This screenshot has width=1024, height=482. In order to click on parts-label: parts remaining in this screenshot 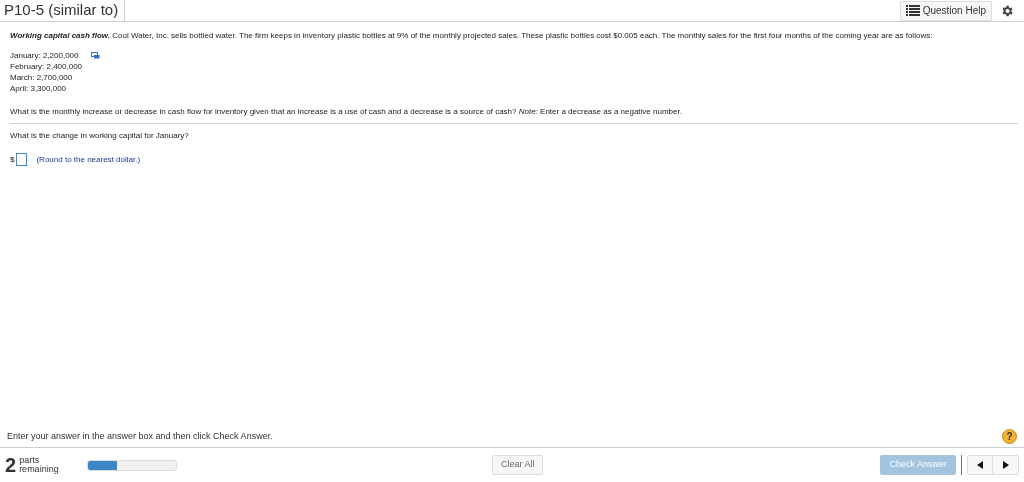, I will do `click(39, 465)`.